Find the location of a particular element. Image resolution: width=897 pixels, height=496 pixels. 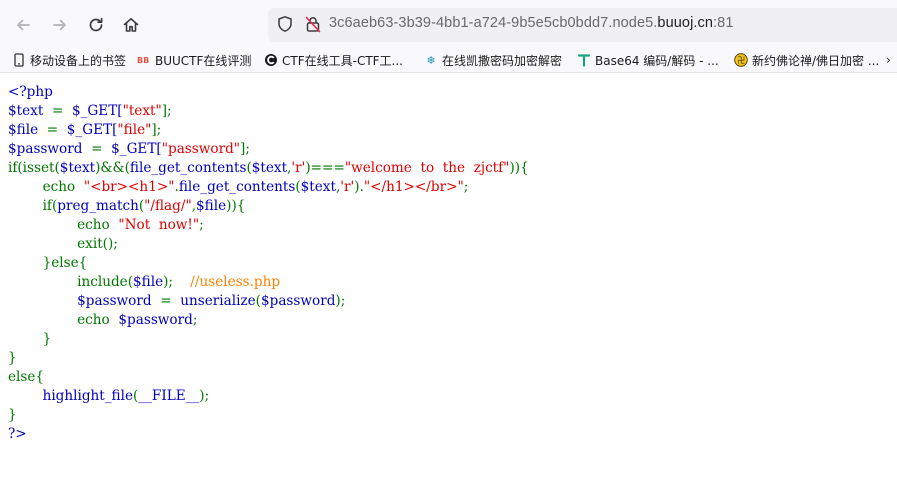

reload-button is located at coordinates (96, 25).